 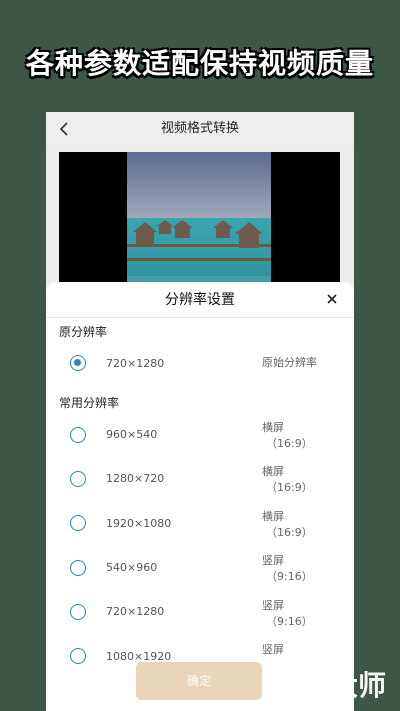 I want to click on common-resolution-heading: 常用分辨率, so click(x=89, y=403).